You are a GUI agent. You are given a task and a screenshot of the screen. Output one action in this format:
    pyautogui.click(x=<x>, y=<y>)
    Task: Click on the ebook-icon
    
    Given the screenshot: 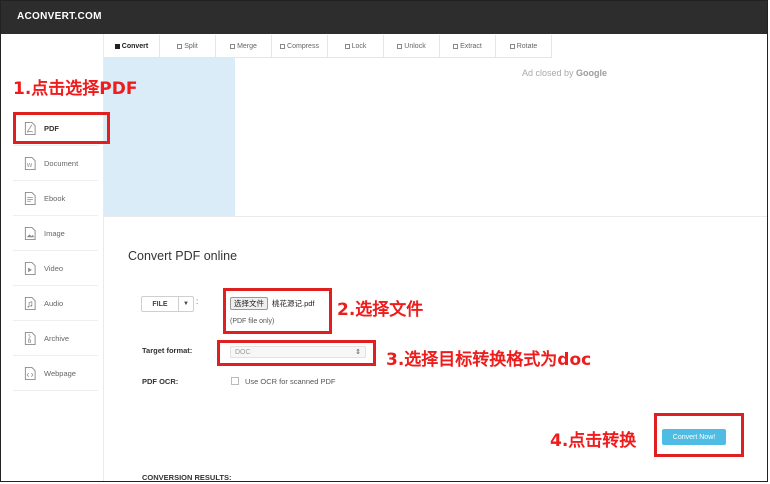 What is the action you would take?
    pyautogui.click(x=30, y=198)
    